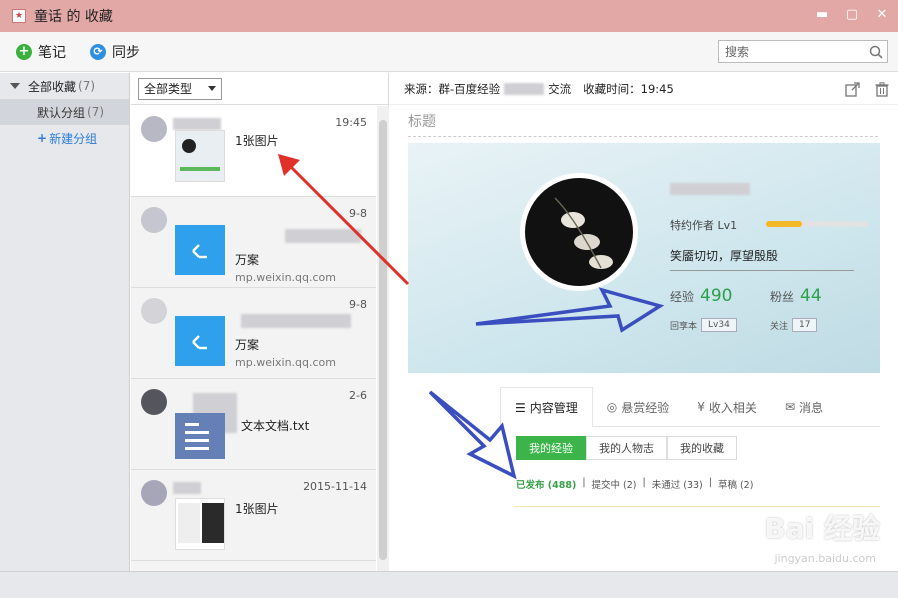 The width and height of the screenshot is (898, 598). I want to click on source-bar: 来源：群-百度经验 交流 收藏时间：19:45, so click(644, 89).